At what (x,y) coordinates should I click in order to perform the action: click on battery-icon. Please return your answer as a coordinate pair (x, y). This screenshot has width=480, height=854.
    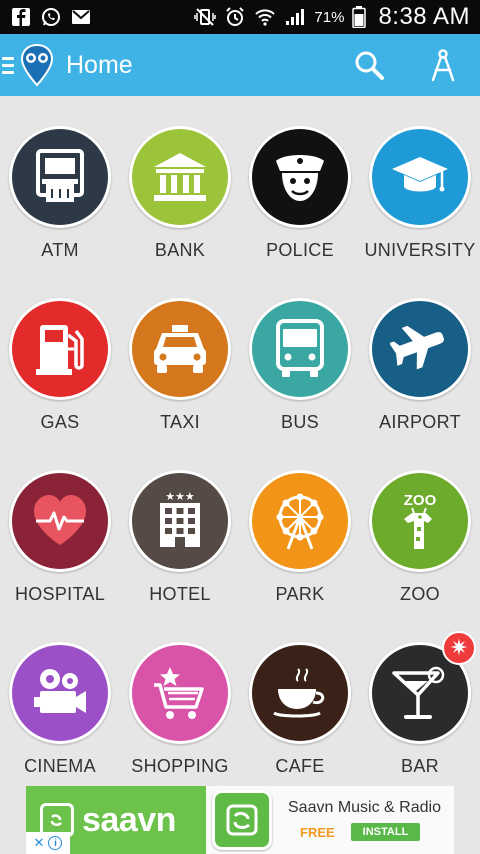
    Looking at the image, I should click on (359, 17).